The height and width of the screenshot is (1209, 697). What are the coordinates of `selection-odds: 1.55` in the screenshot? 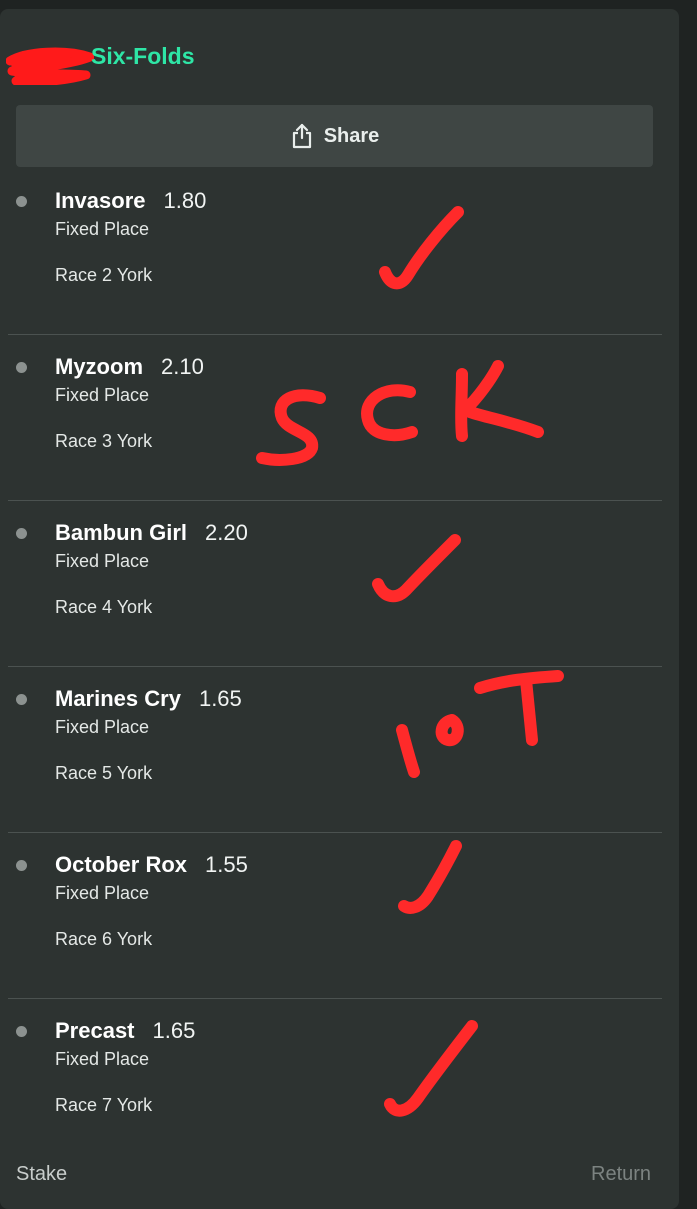 It's located at (226, 864).